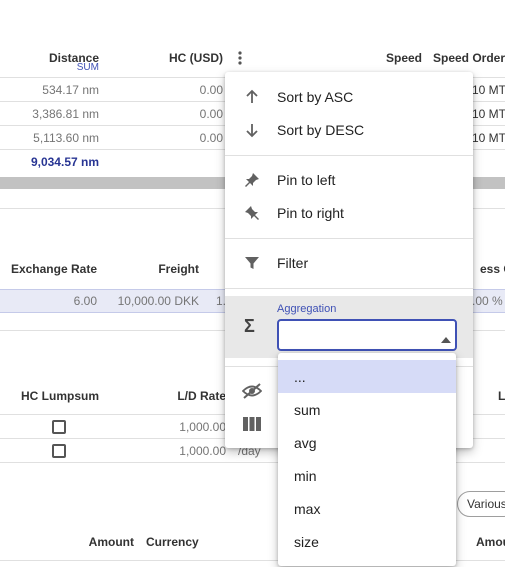 The width and height of the screenshot is (505, 567). Describe the element at coordinates (249, 326) in the screenshot. I see `sigma-icon: Σ` at that location.